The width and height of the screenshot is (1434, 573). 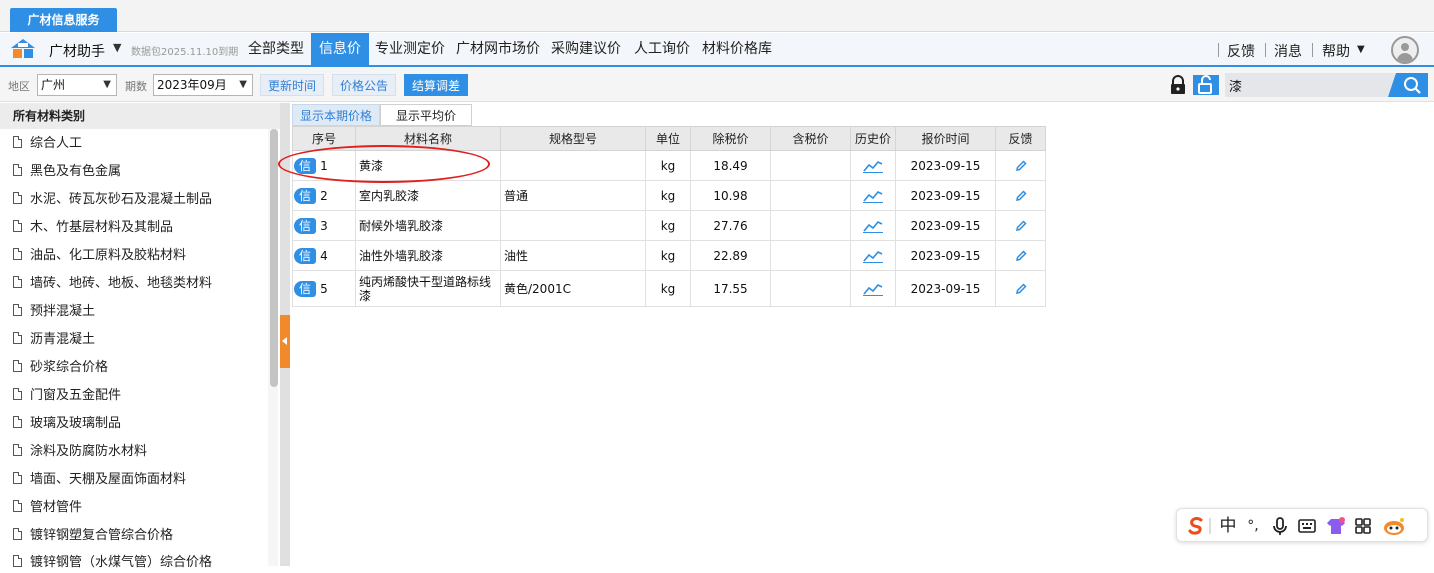 What do you see at coordinates (77, 85) in the screenshot?
I see `region-select: 广州 ▼` at bounding box center [77, 85].